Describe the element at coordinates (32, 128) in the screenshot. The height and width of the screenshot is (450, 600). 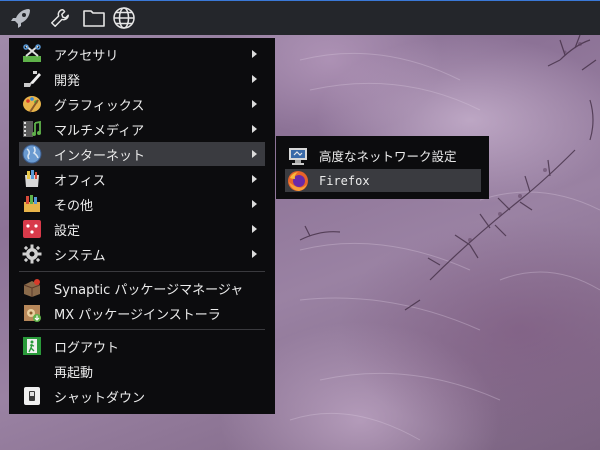
I see `multimedia-icon` at that location.